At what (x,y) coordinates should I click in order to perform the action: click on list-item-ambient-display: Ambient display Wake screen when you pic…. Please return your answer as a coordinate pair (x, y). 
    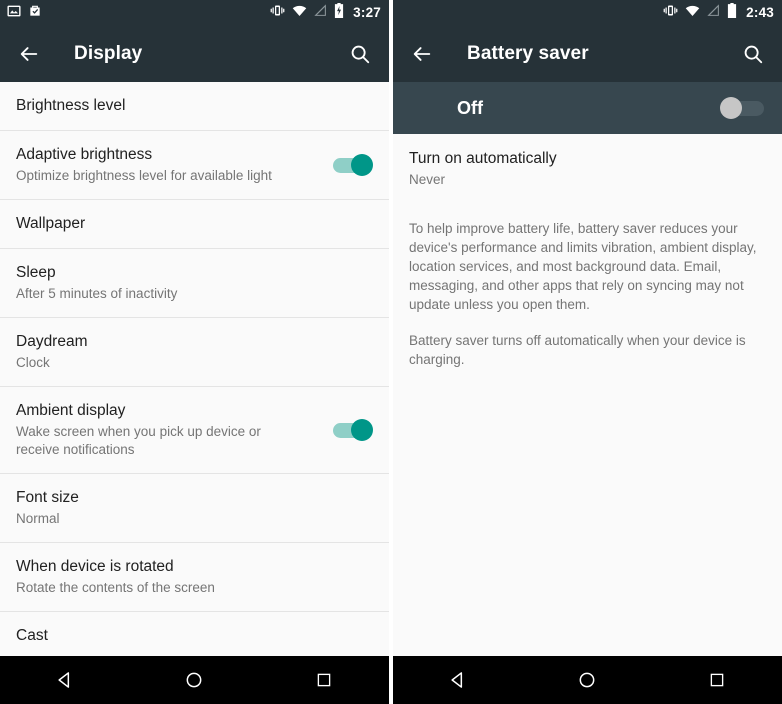
    Looking at the image, I should click on (194, 430).